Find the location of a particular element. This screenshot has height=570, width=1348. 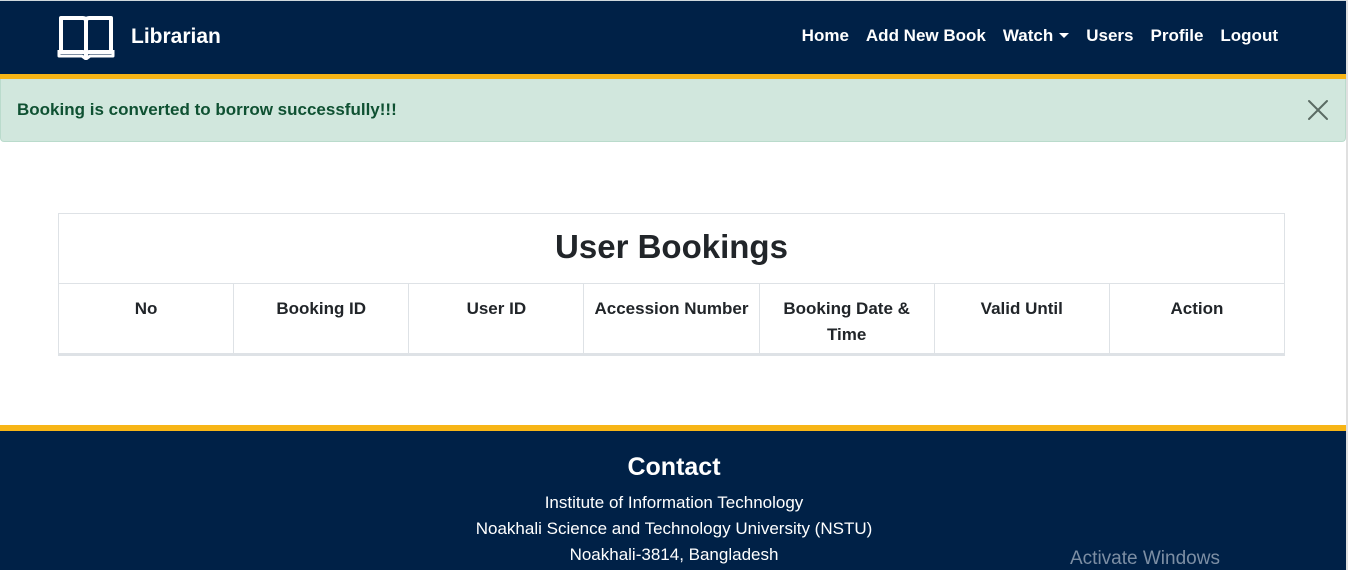

column-header-valid-until: Valid Until is located at coordinates (1021, 318).